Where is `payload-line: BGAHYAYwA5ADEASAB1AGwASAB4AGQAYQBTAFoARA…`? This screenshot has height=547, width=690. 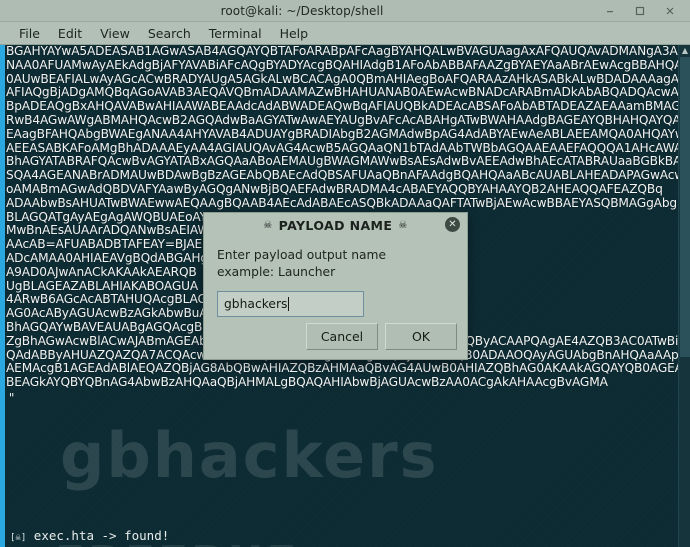 payload-line: BGAHYAYwA5ADEASAB1AGwASAB4AGQAYQBTAFoARA… is located at coordinates (348, 51).